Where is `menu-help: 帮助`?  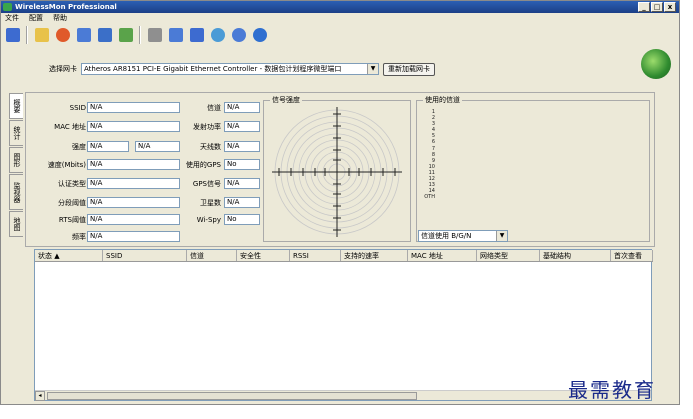 menu-help: 帮助 is located at coordinates (60, 18).